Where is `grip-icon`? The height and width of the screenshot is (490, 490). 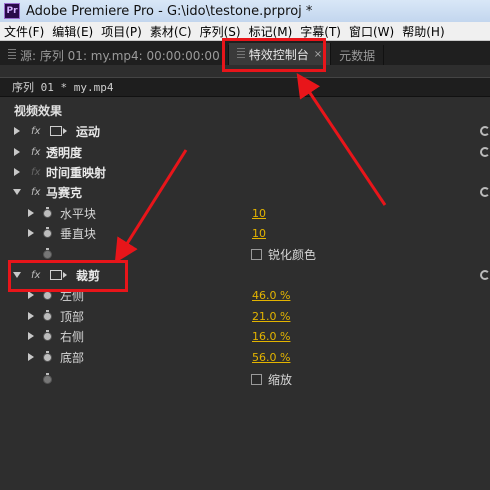
grip-icon is located at coordinates (12, 55).